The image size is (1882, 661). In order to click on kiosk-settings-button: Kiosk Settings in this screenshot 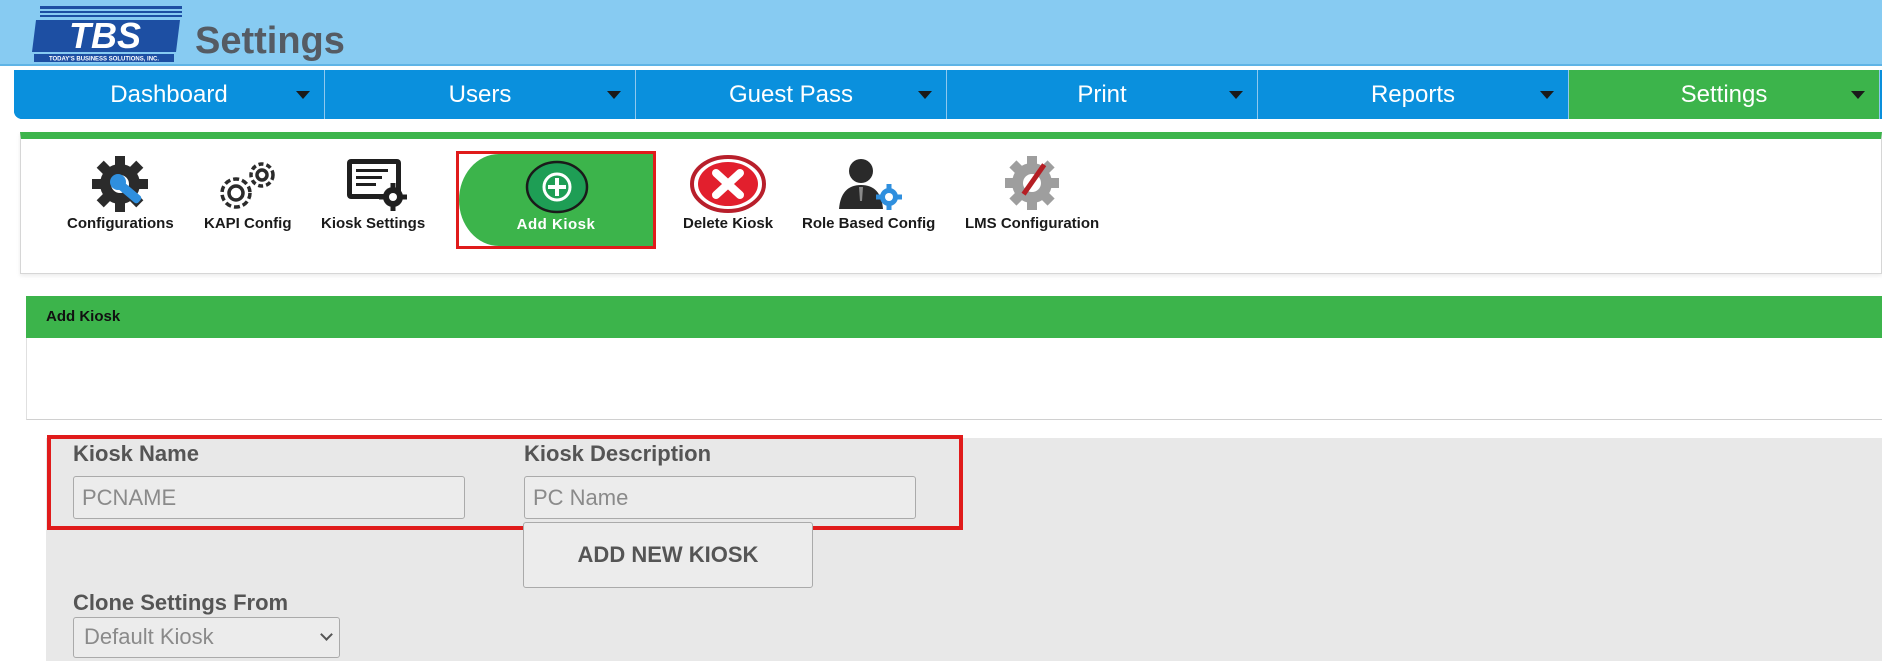, I will do `click(373, 193)`.